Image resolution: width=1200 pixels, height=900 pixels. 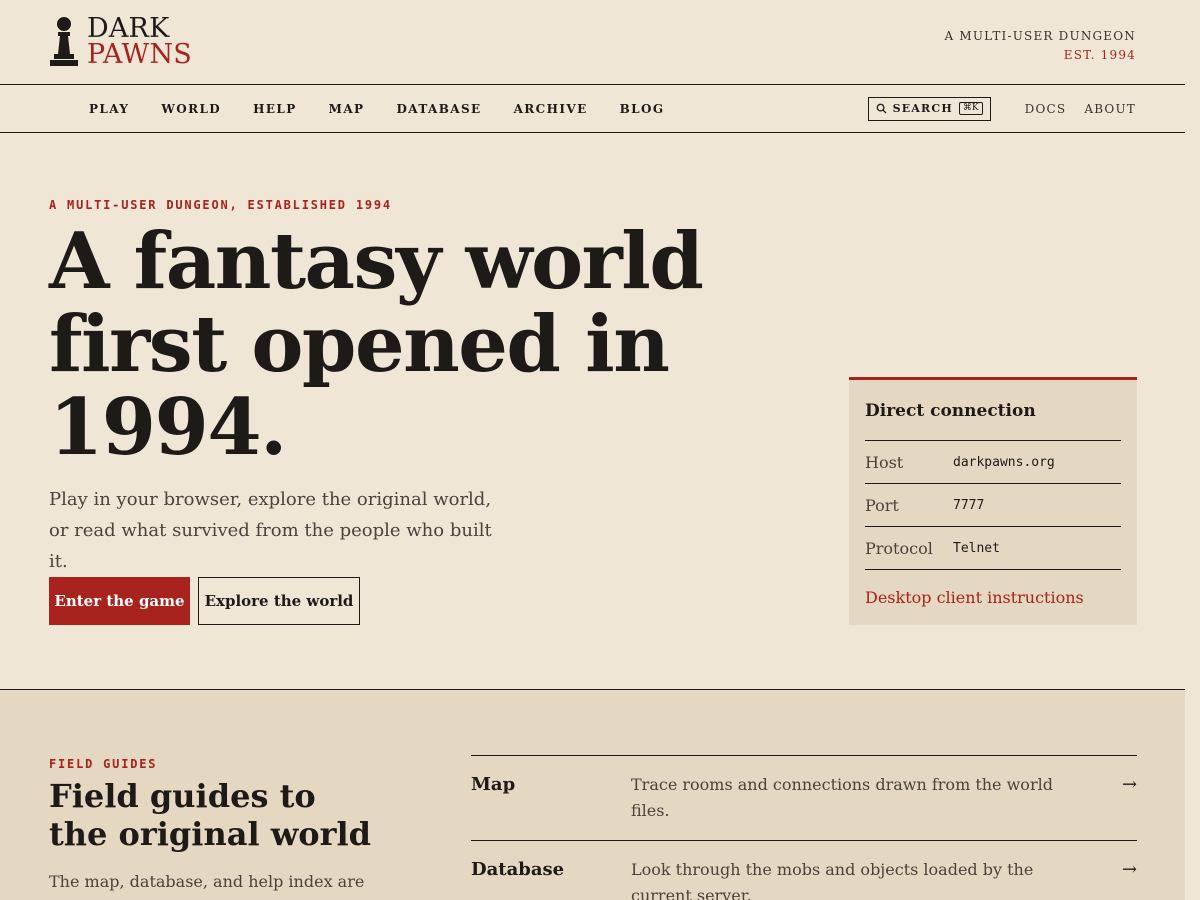 What do you see at coordinates (168, 427) in the screenshot?
I see `hero-title-line-3: 1994.` at bounding box center [168, 427].